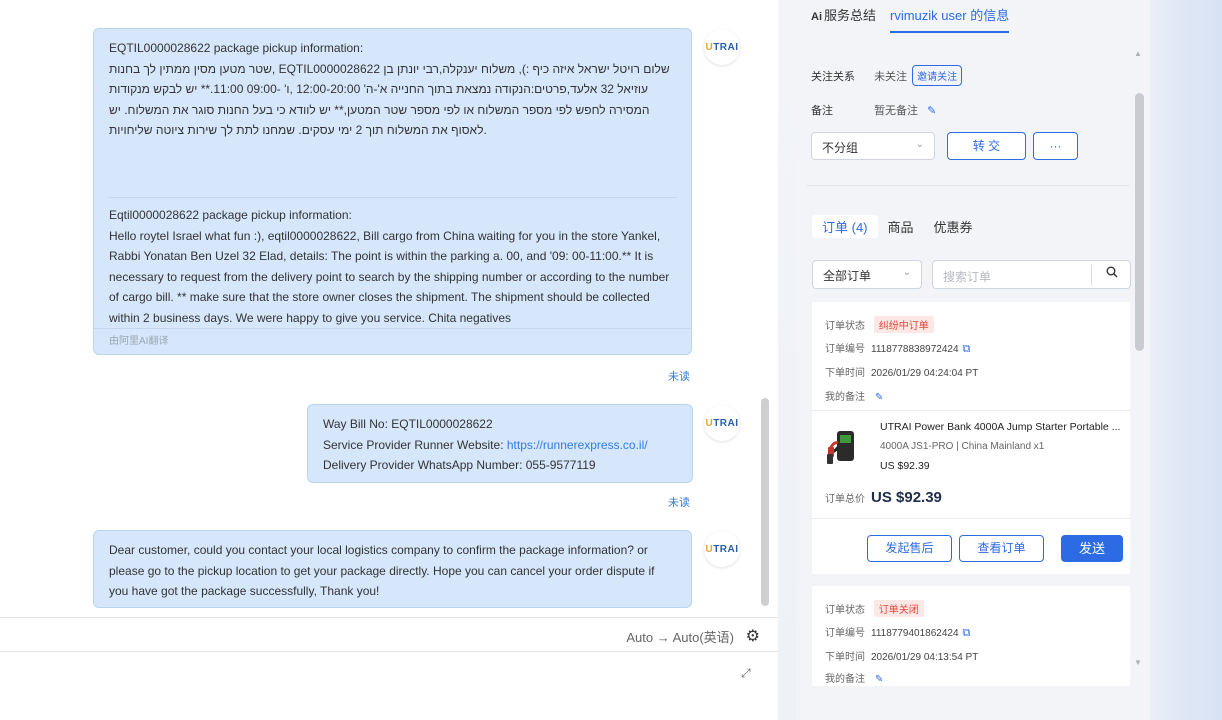  What do you see at coordinates (986, 146) in the screenshot?
I see `transfer-button: 转 交` at bounding box center [986, 146].